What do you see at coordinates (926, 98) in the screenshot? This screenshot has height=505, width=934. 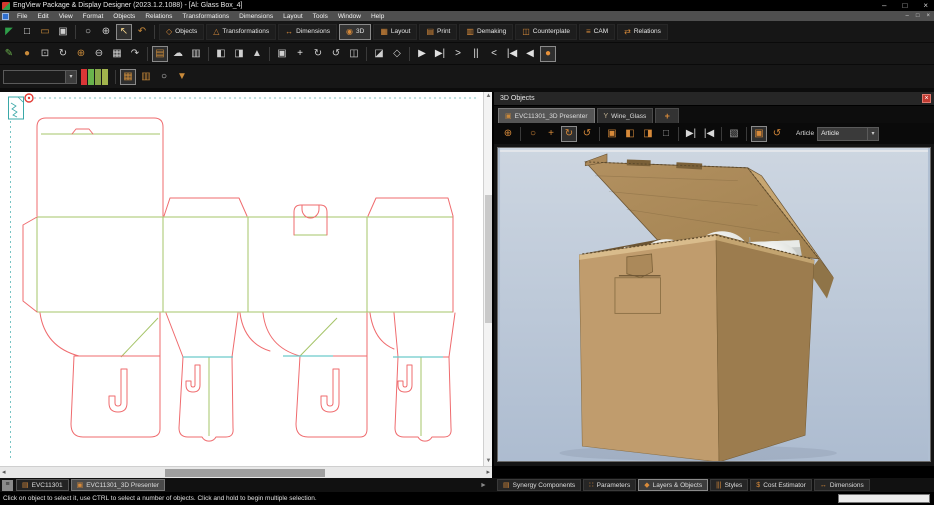 I see `panel-close-icon: ×` at bounding box center [926, 98].